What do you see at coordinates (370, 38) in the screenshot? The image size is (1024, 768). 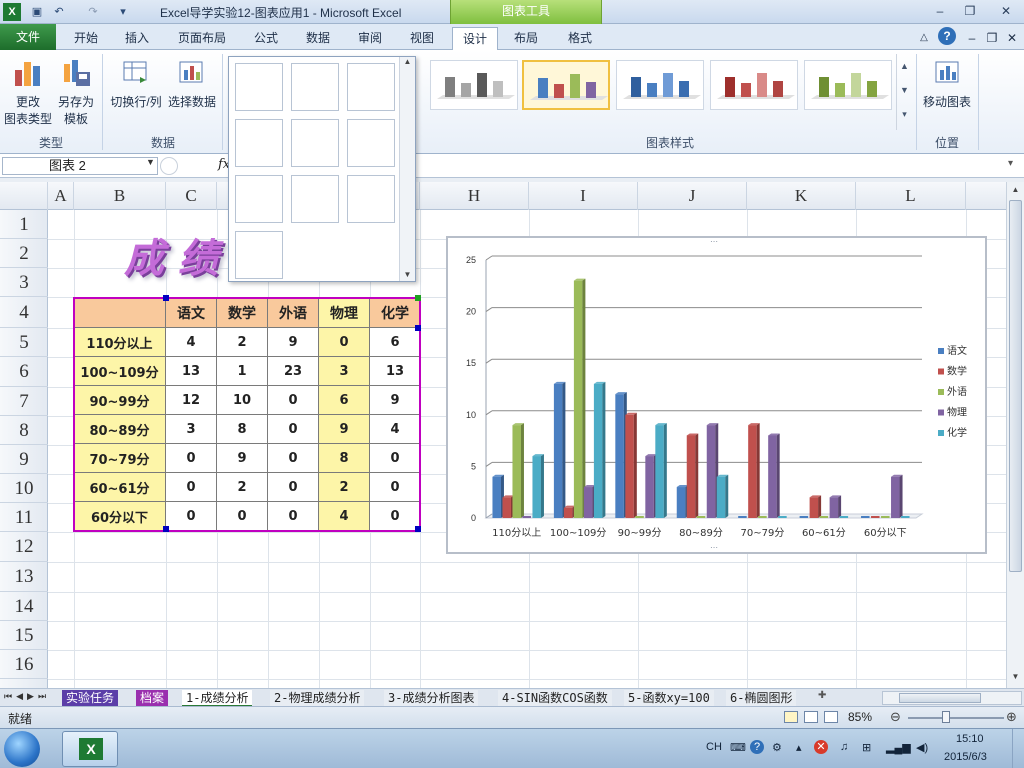 I see `tab-review: 审阅` at bounding box center [370, 38].